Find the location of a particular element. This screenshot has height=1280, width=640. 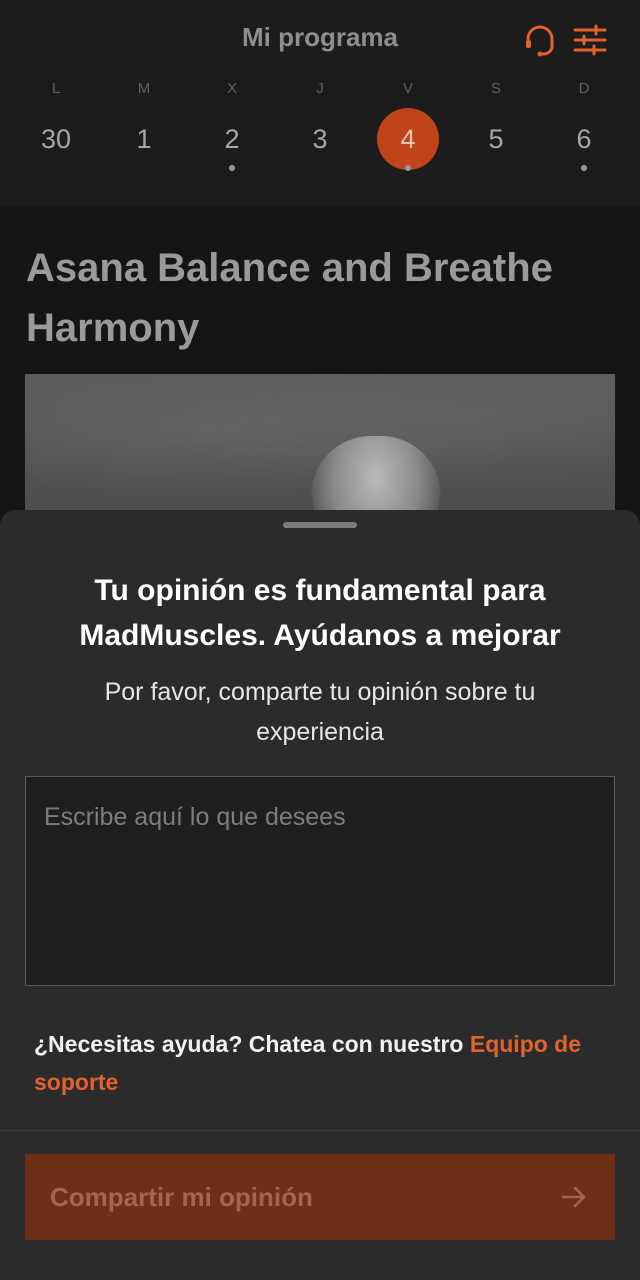

day-number: 2 is located at coordinates (232, 139).